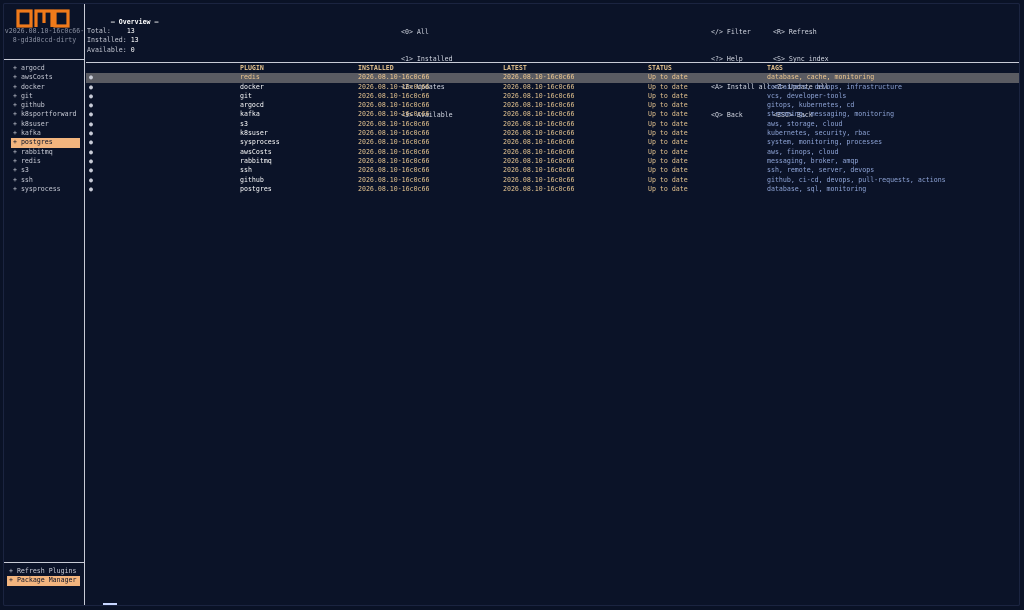  Describe the element at coordinates (376, 68) in the screenshot. I see `col-installed: INSTALLED` at that location.